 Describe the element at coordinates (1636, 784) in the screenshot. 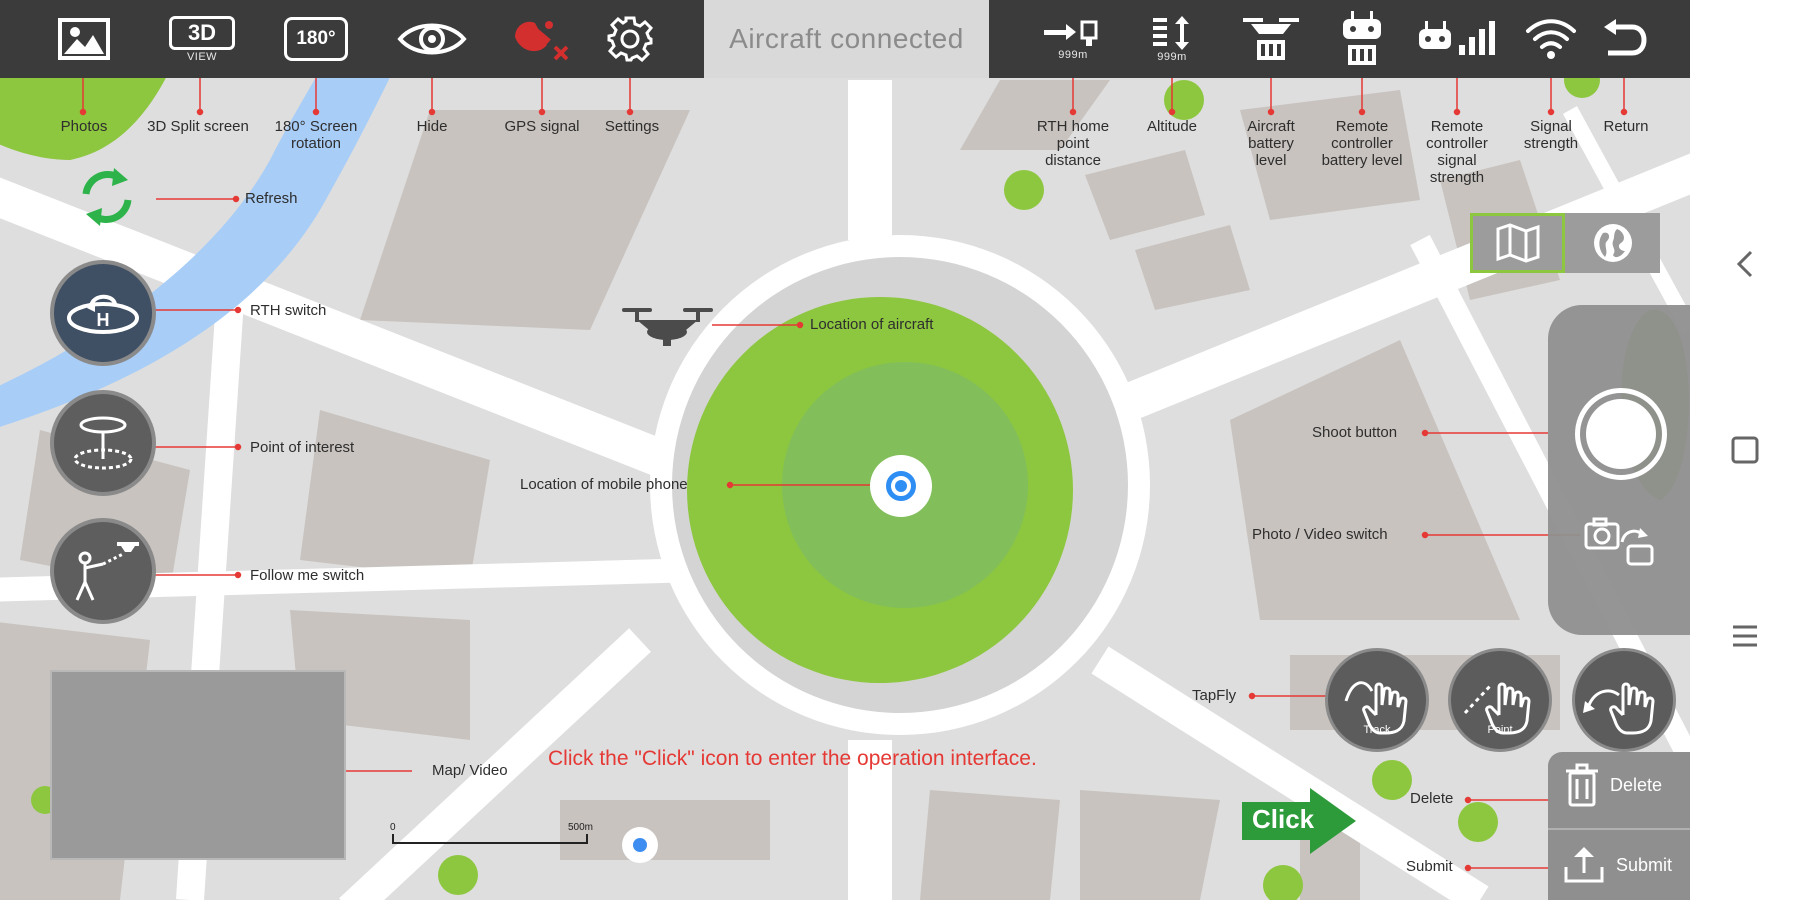

I see `delete-button-label: Delete` at that location.